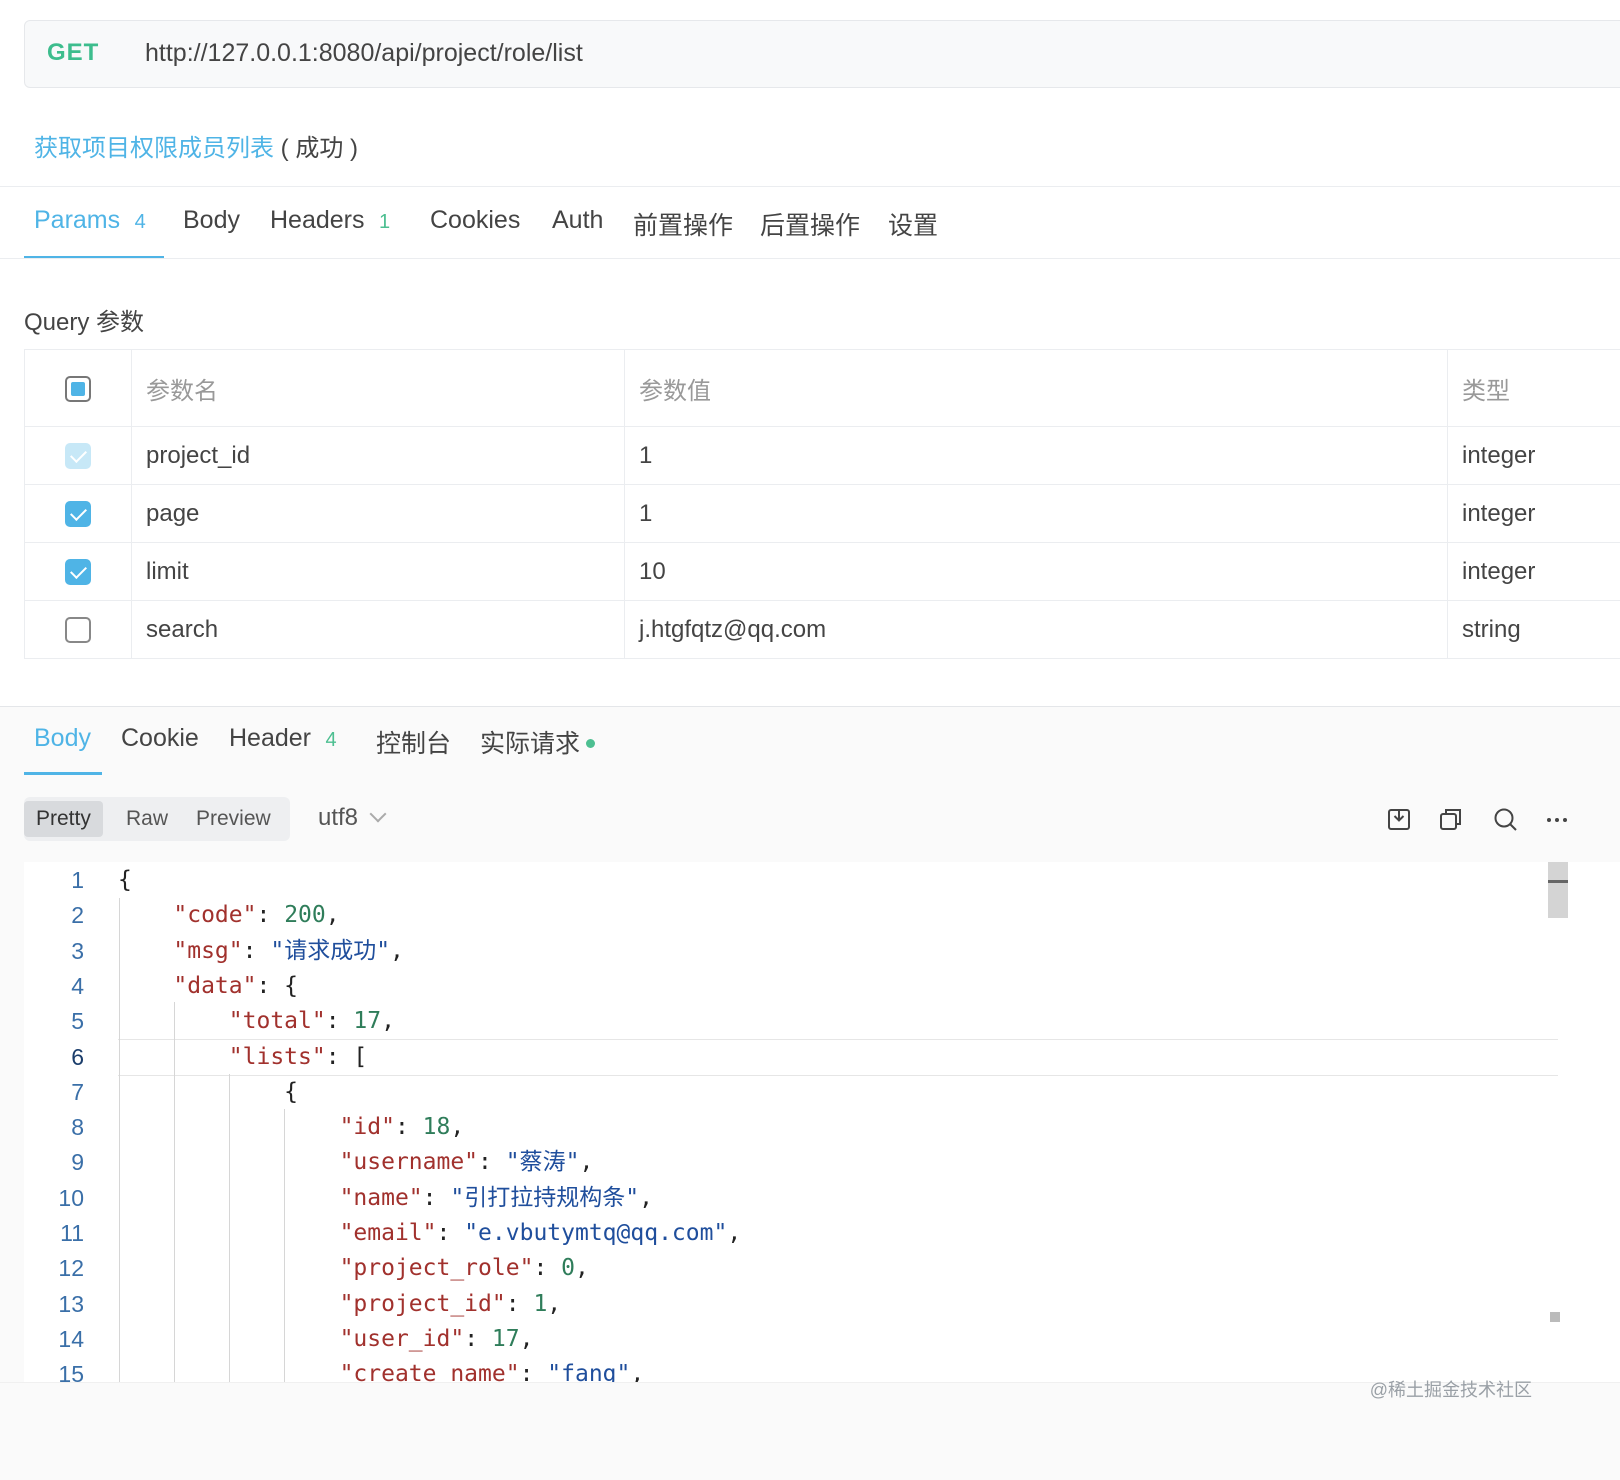  I want to click on tab-auth: Auth, so click(577, 220).